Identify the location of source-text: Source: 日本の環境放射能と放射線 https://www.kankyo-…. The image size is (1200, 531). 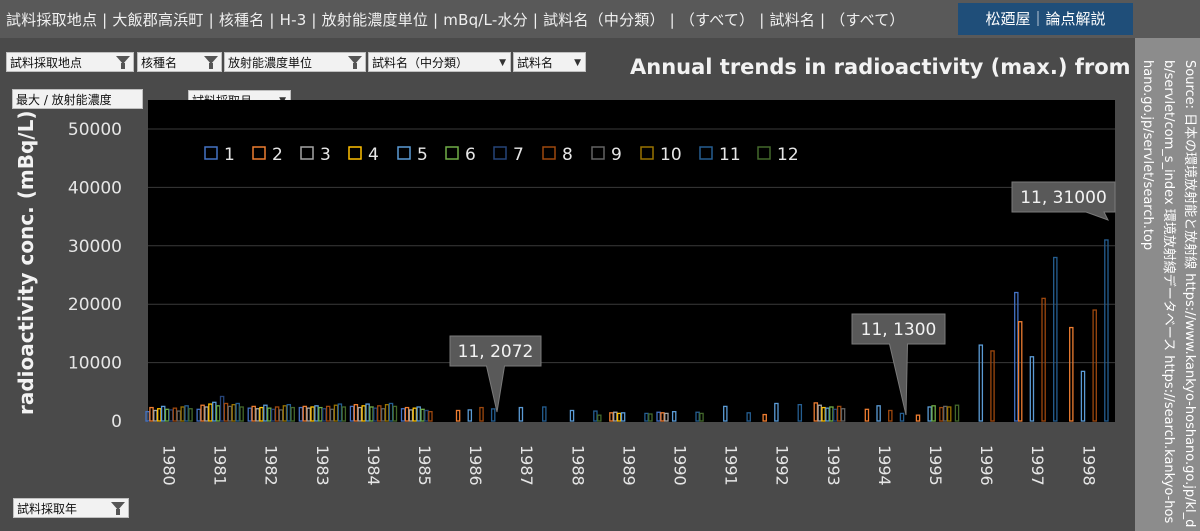
(1168, 294).